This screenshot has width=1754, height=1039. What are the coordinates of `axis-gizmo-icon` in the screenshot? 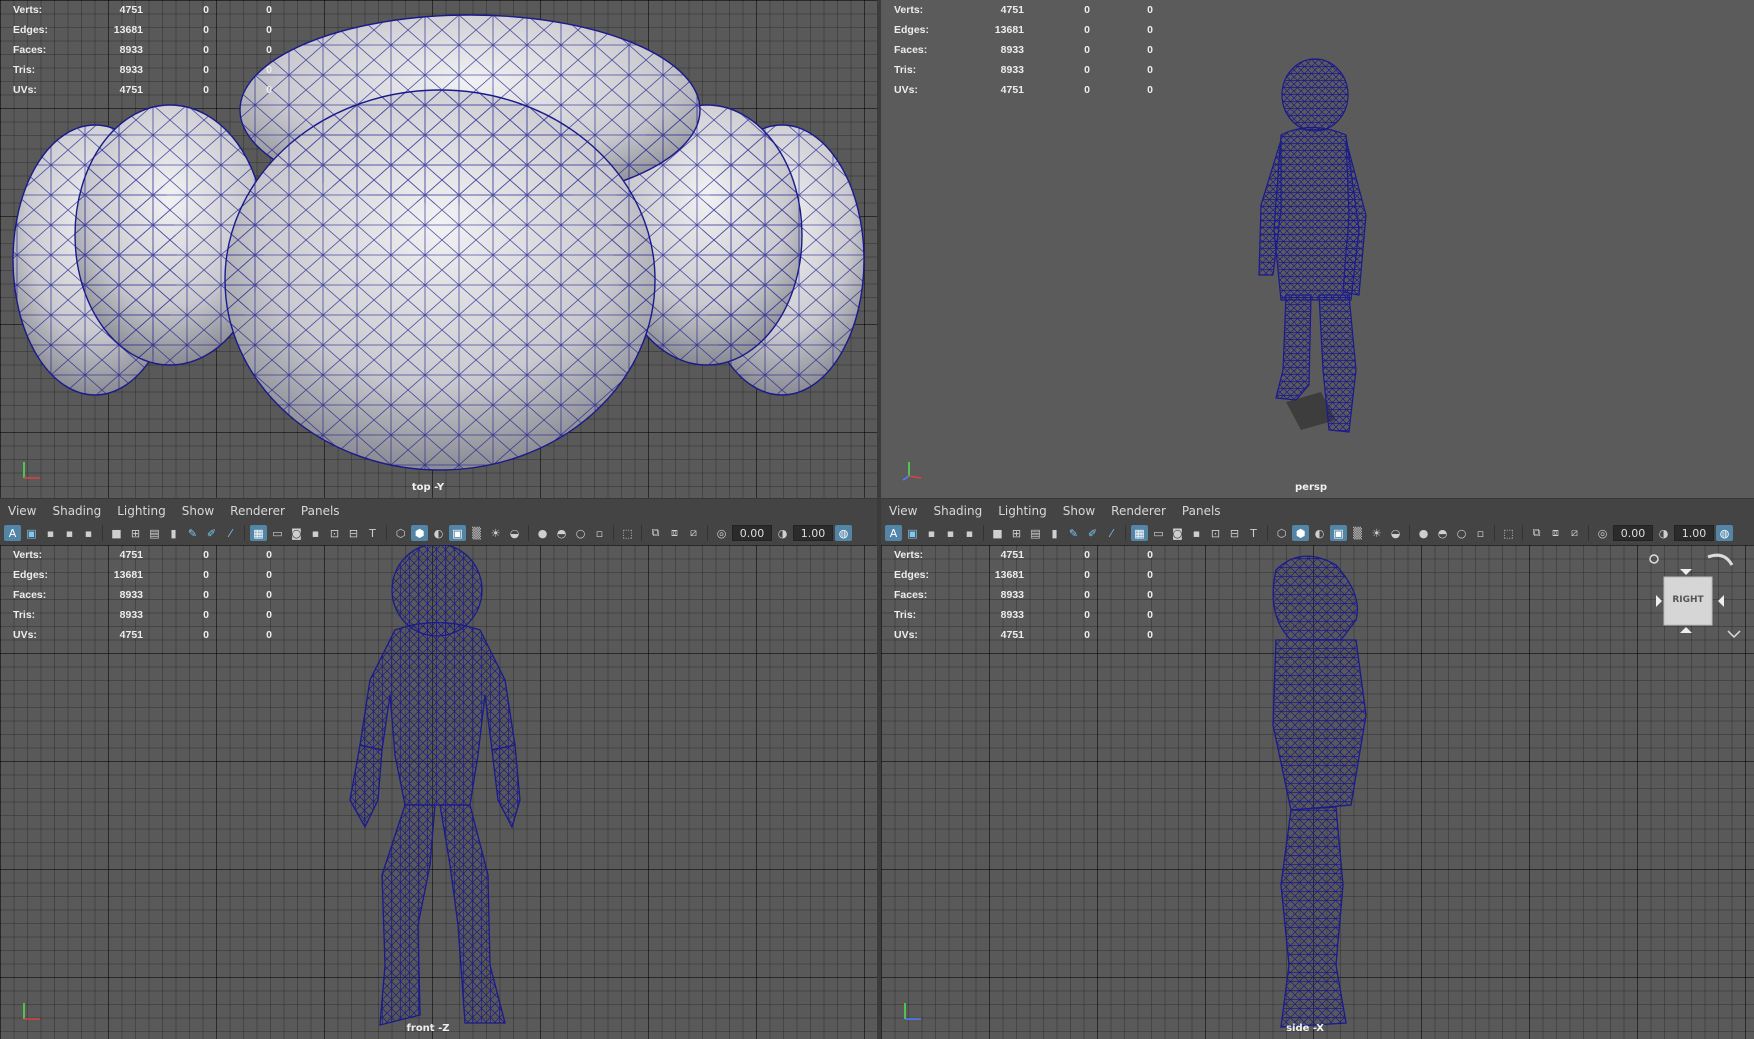 It's located at (31, 470).